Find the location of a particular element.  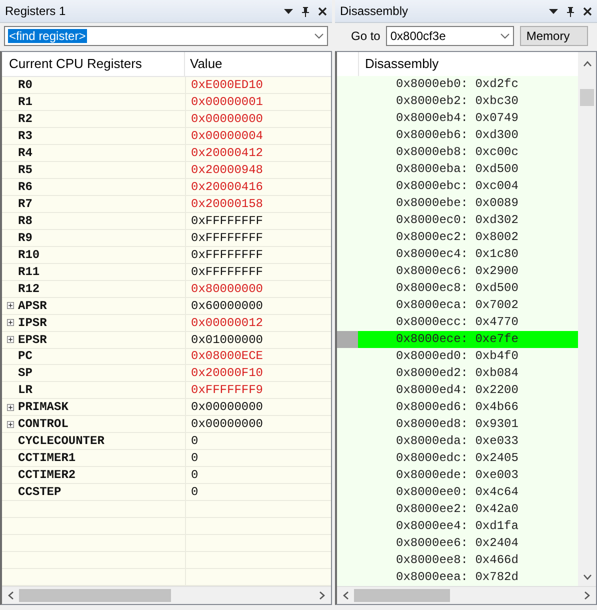

disassembly-line: 0x8000eb8: 0xc00c is located at coordinates (457, 152).